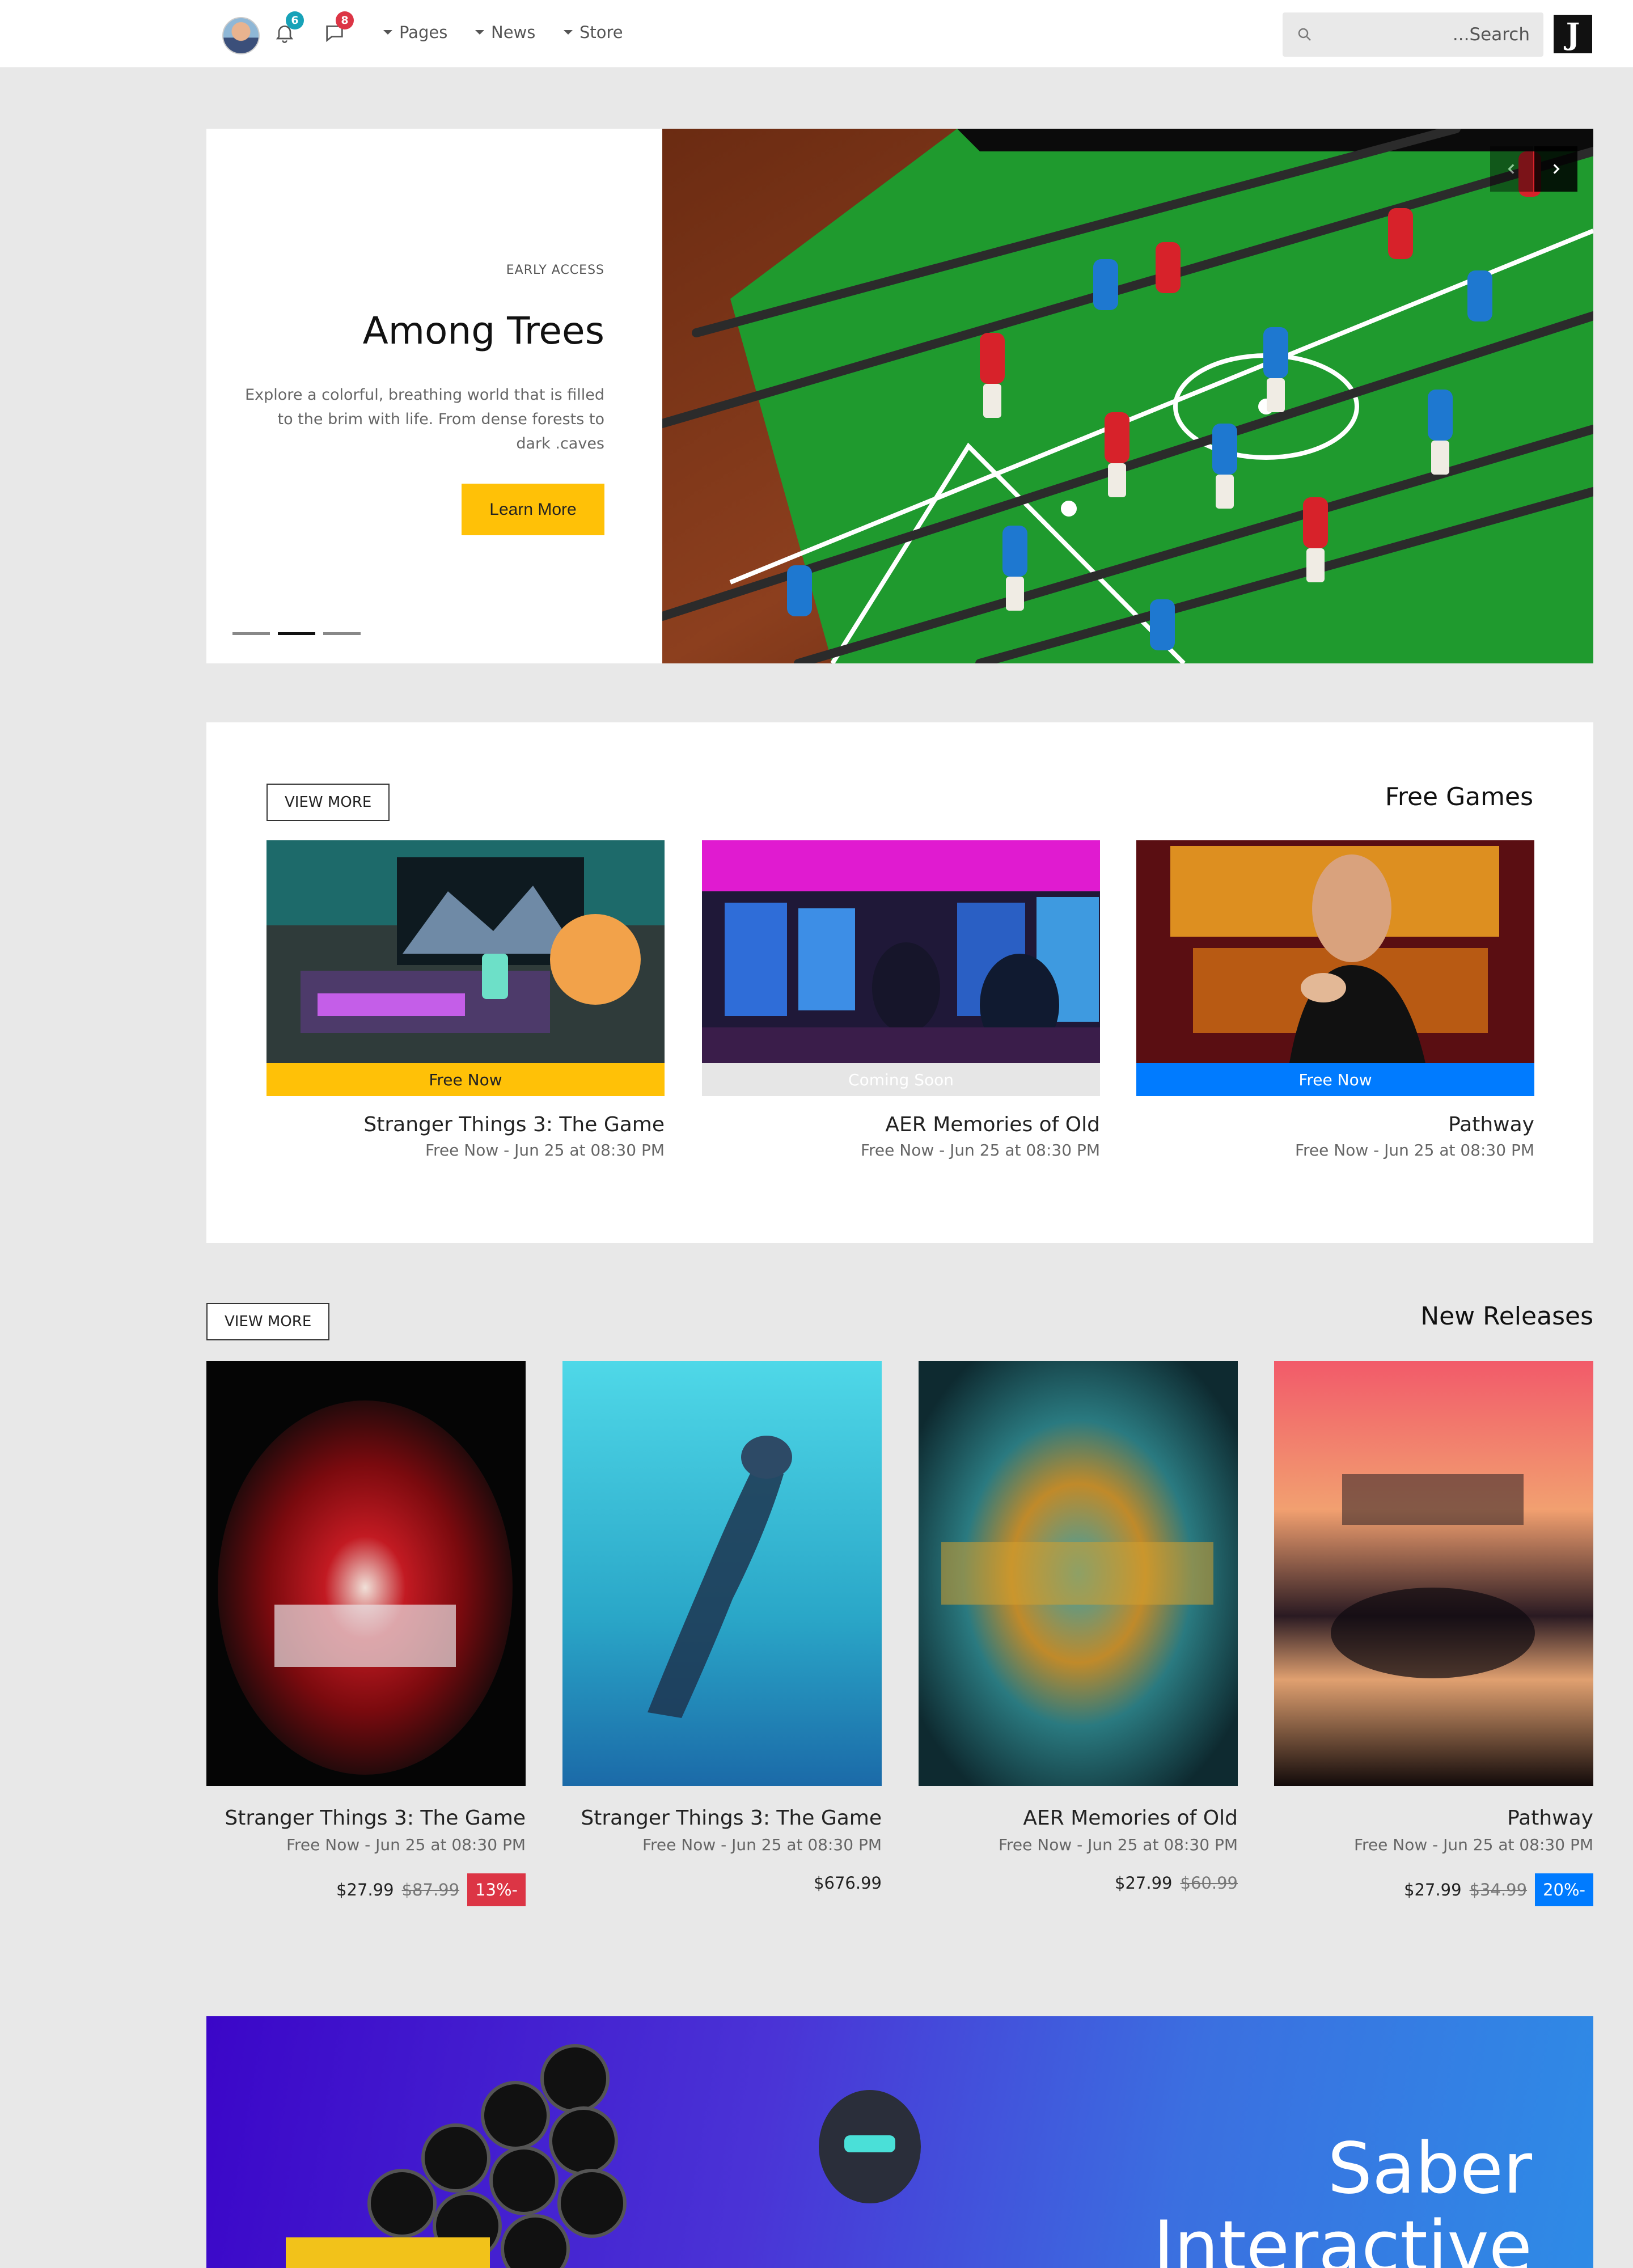 The image size is (1633, 2268). What do you see at coordinates (1434, 1818) in the screenshot?
I see `new-release-title: Pathway` at bounding box center [1434, 1818].